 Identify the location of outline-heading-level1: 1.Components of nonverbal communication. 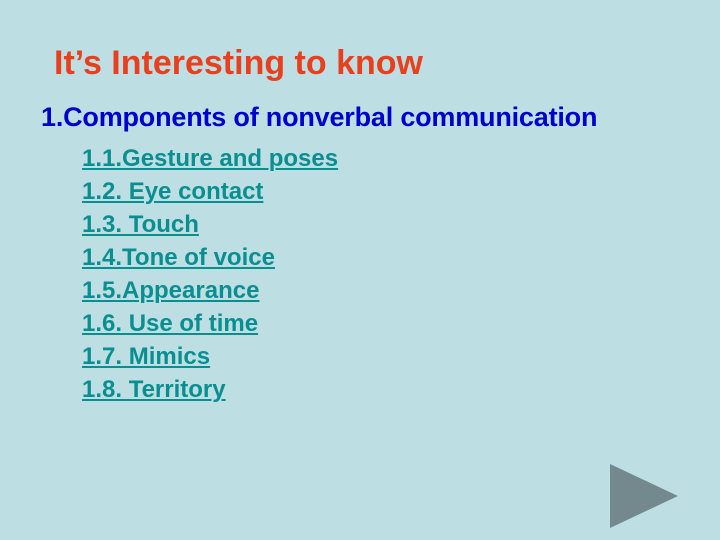
(319, 117).